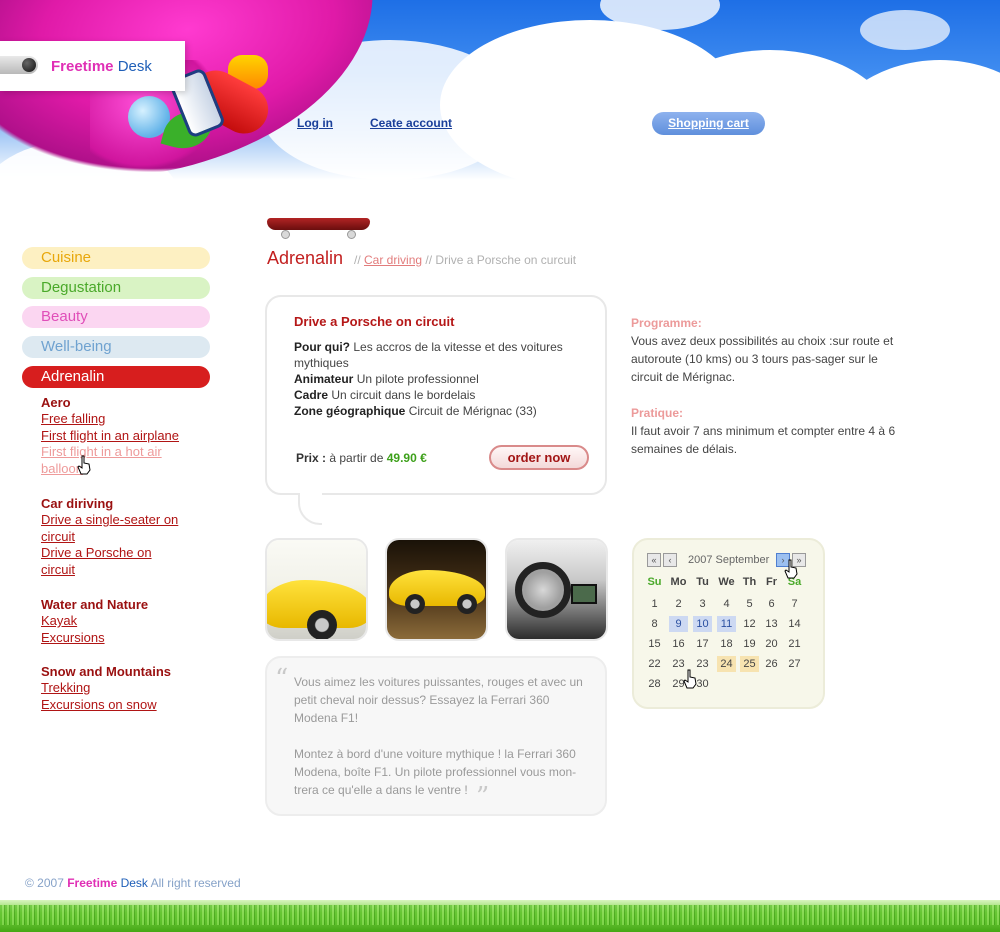  Describe the element at coordinates (436, 589) in the screenshot. I see `photo-thumbnail-side` at that location.